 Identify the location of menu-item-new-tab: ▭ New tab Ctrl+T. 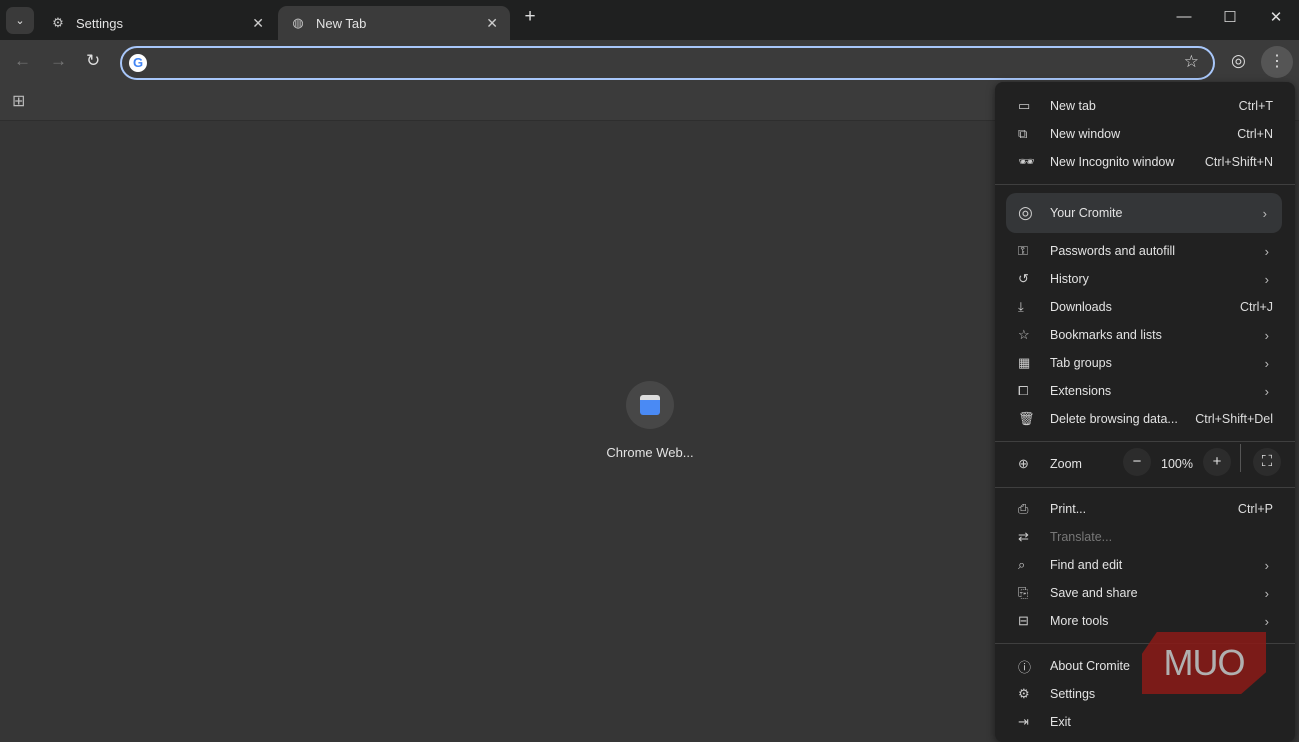
(1145, 106).